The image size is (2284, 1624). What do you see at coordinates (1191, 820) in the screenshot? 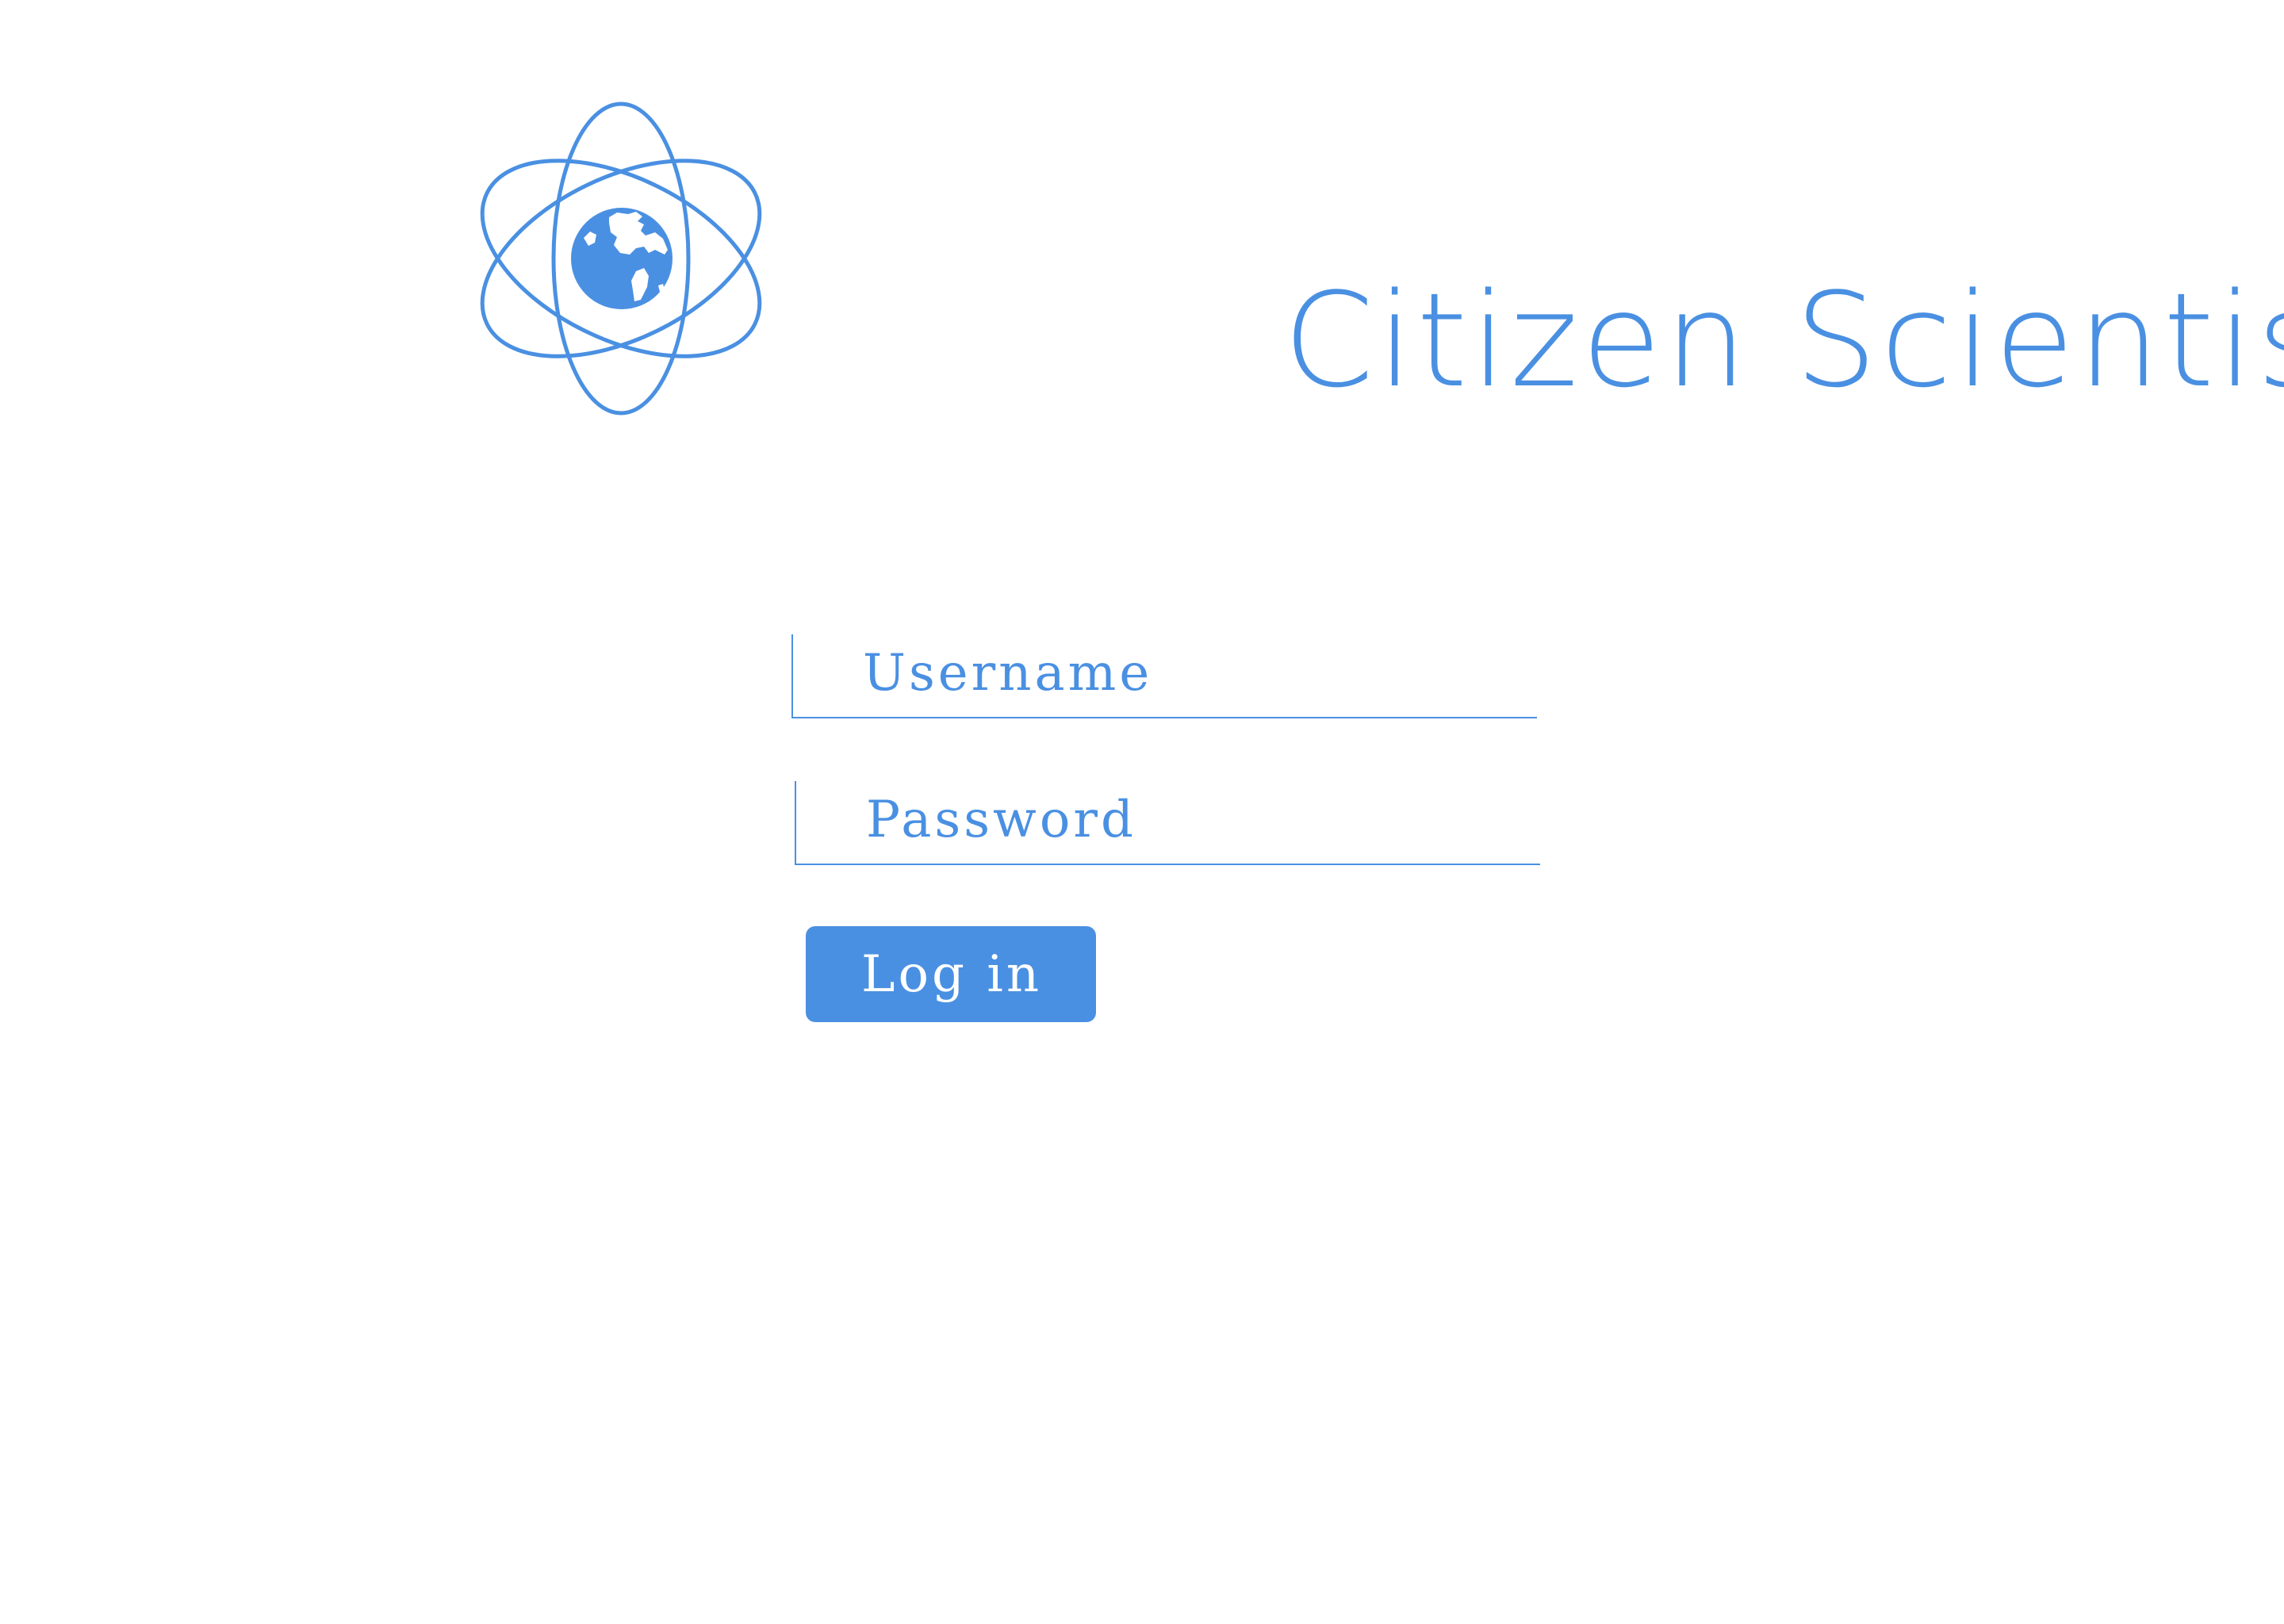
I see `password-input` at bounding box center [1191, 820].